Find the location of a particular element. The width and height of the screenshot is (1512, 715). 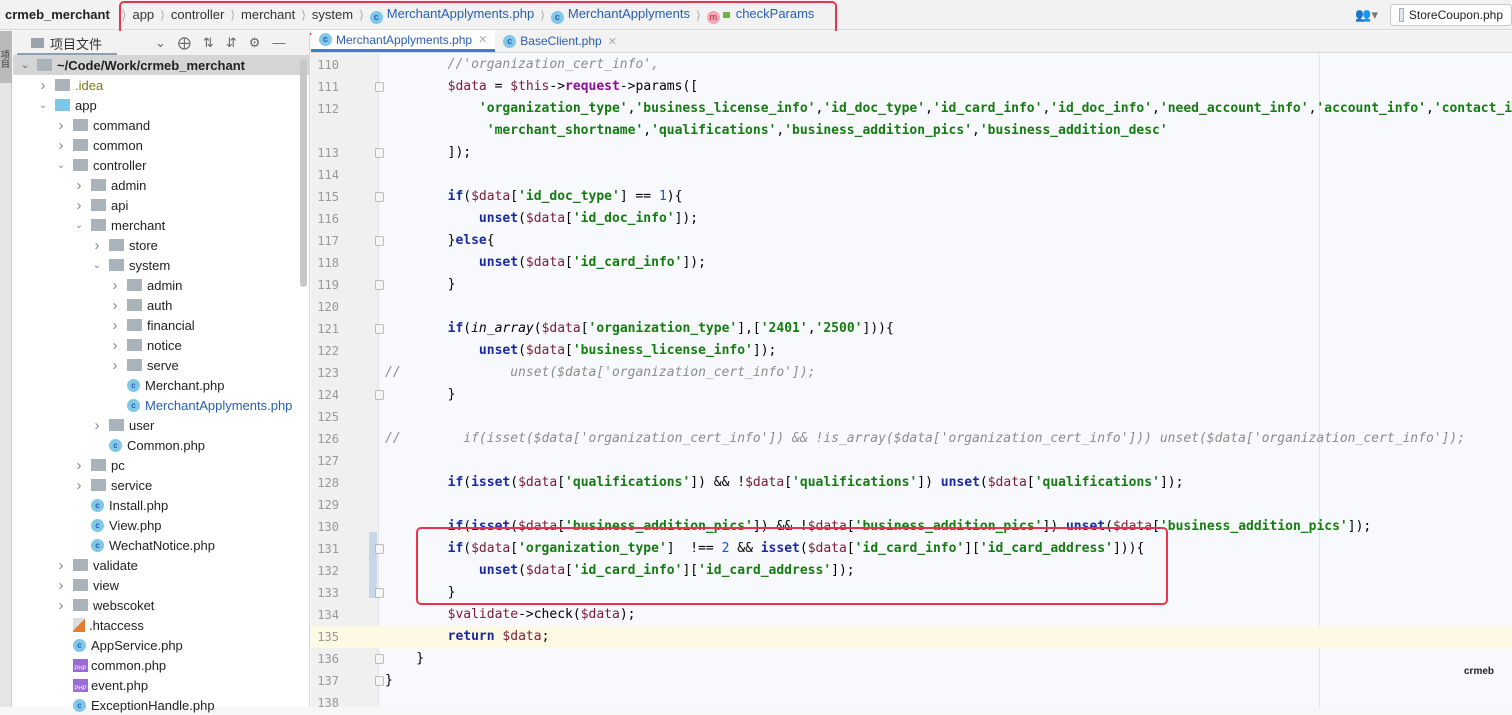

editor-tab: c MerchantApplyments.php ✕ is located at coordinates (403, 41).